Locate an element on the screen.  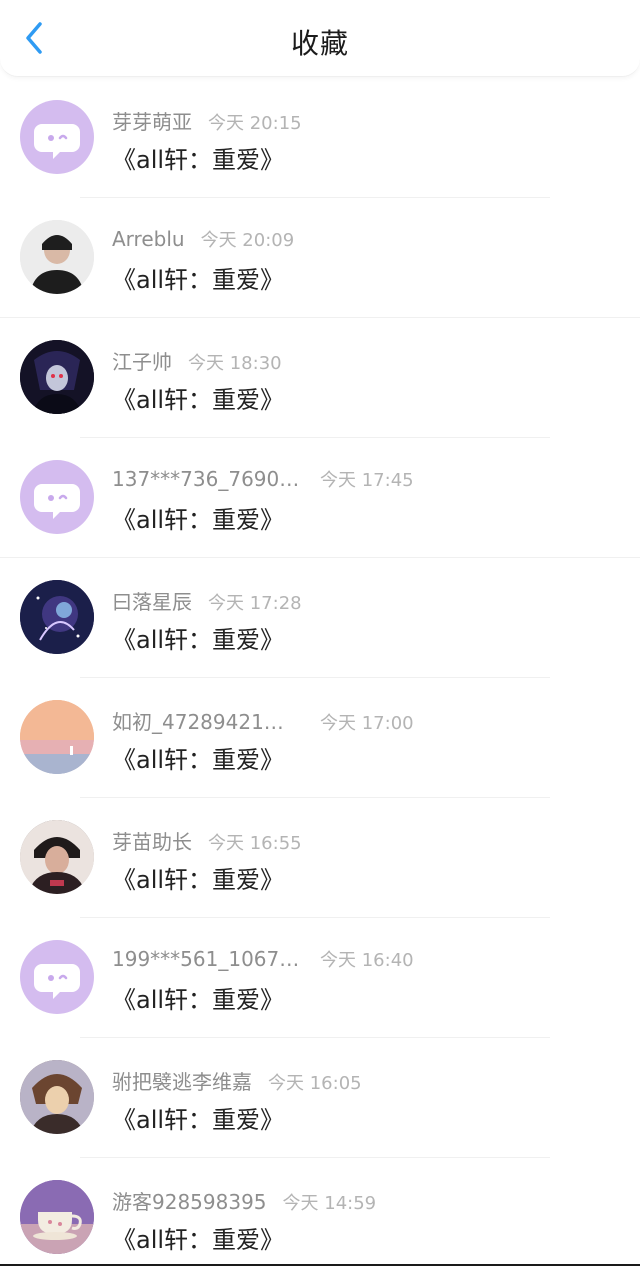
username: 驸把襞逃李维嘉 is located at coordinates (182, 1080).